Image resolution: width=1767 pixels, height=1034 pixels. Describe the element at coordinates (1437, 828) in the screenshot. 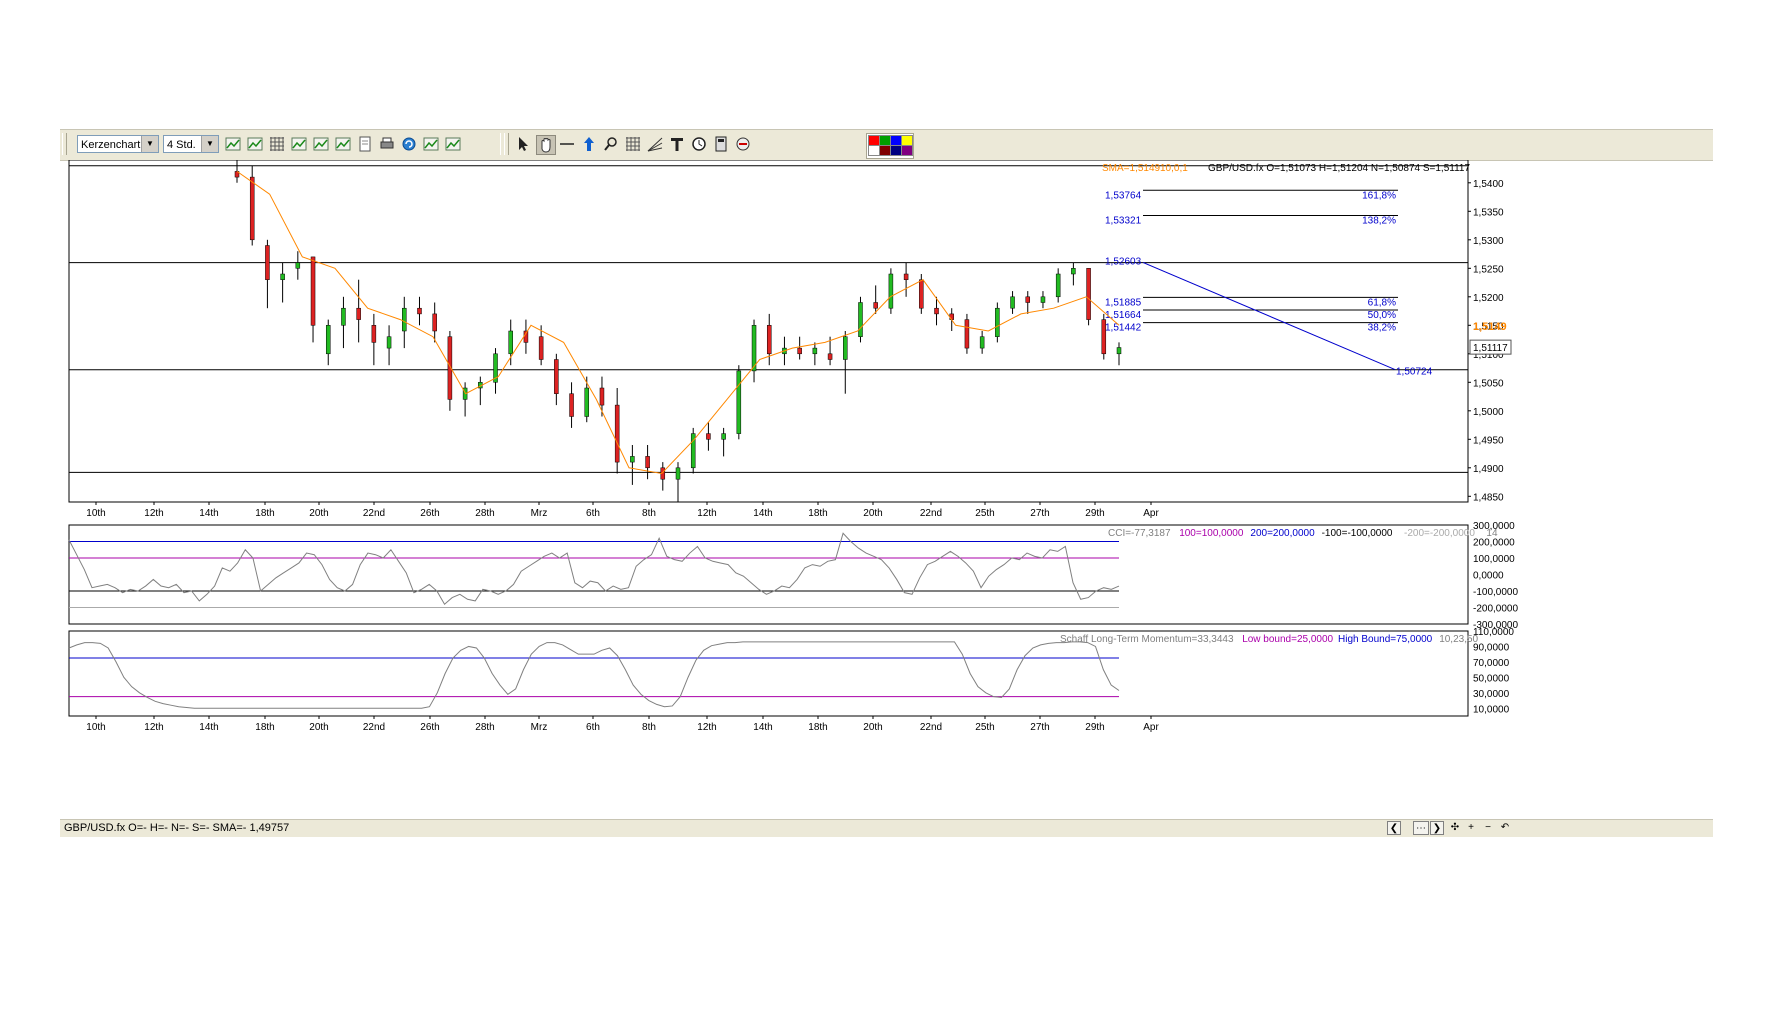

I see `scroll-right-button: ❯` at that location.